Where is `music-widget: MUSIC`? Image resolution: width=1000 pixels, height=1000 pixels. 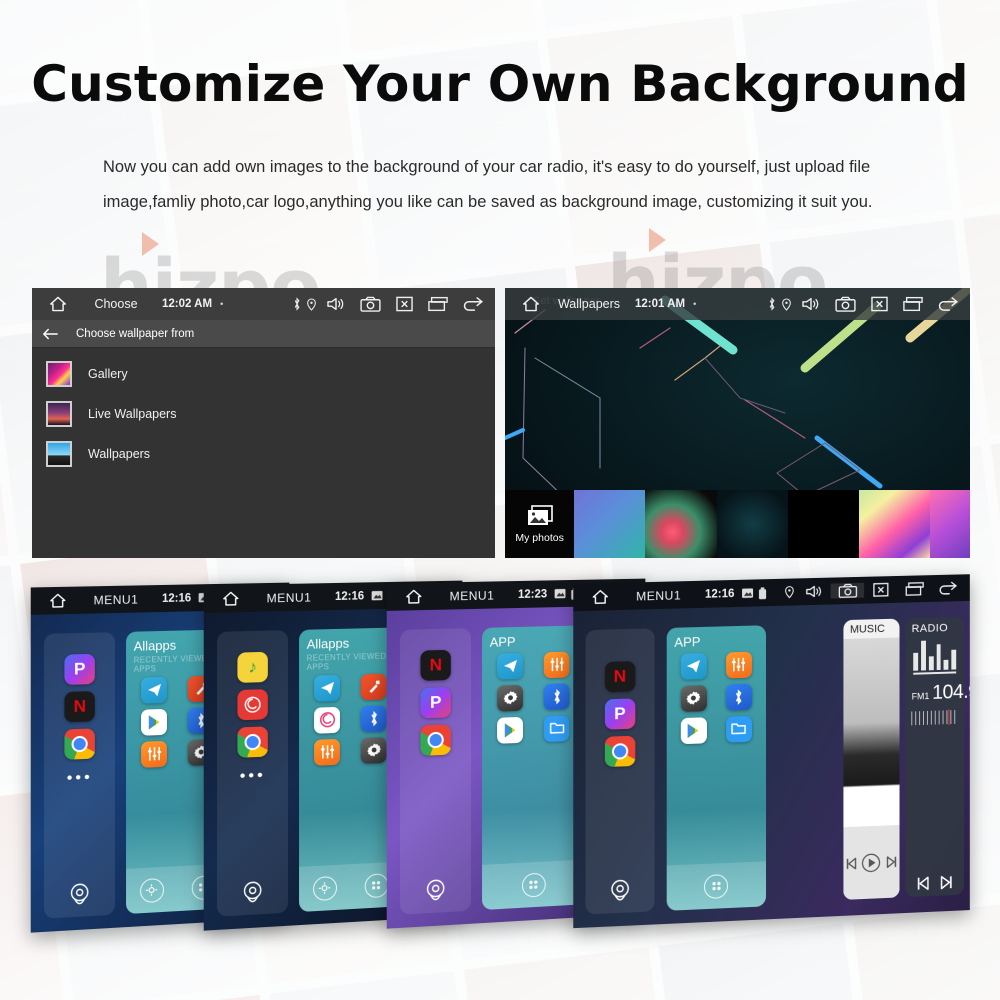 music-widget: MUSIC is located at coordinates (871, 759).